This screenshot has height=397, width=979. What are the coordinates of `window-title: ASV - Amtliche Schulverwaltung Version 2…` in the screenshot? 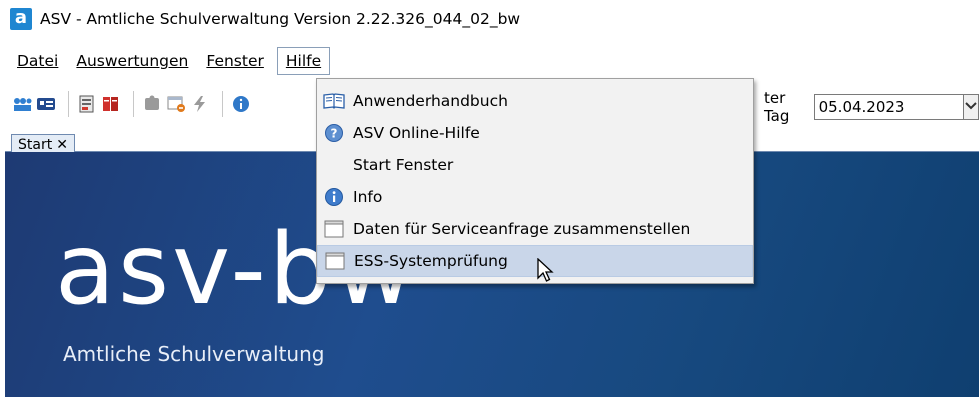 It's located at (280, 19).